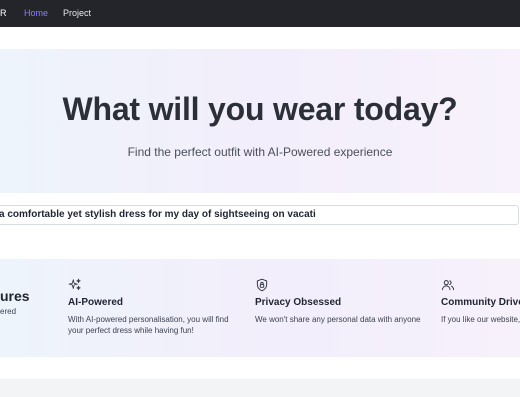 The height and width of the screenshot is (397, 520). Describe the element at coordinates (480, 302) in the screenshot. I see `feature-title-community: Community Driven` at that location.